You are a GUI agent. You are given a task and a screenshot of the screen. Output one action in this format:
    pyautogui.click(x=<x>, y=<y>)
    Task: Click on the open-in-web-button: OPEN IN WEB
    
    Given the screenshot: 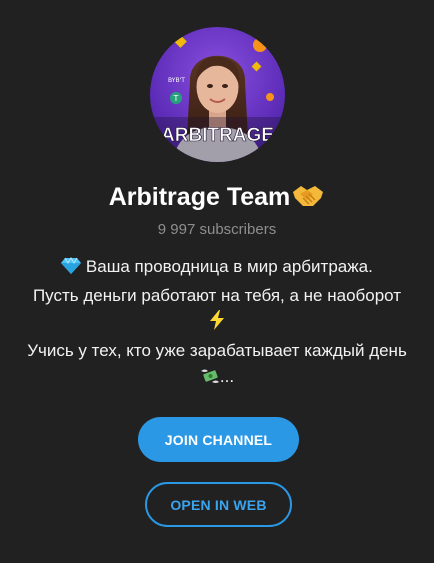 What is the action you would take?
    pyautogui.click(x=218, y=504)
    